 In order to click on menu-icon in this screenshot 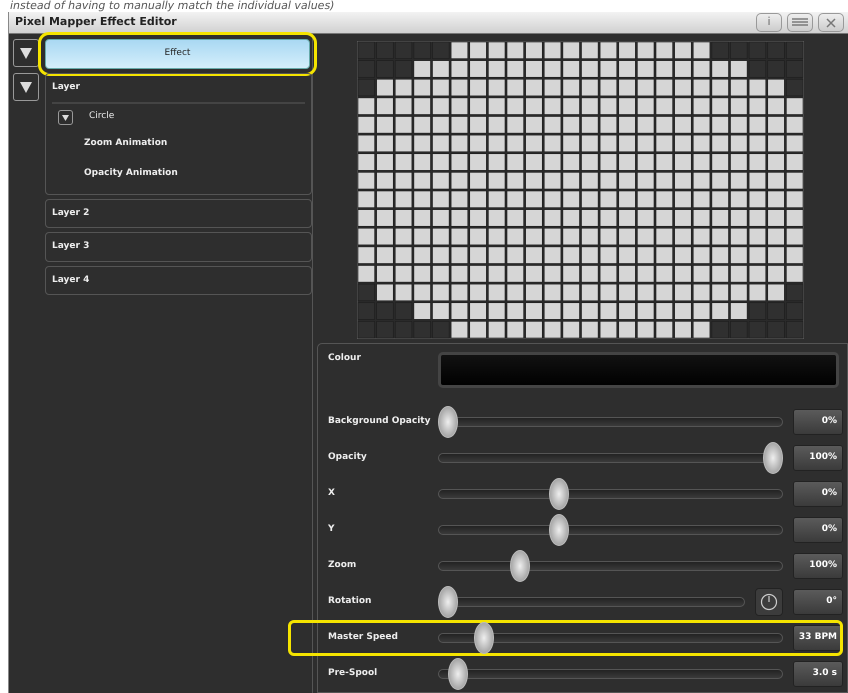, I will do `click(800, 22)`.